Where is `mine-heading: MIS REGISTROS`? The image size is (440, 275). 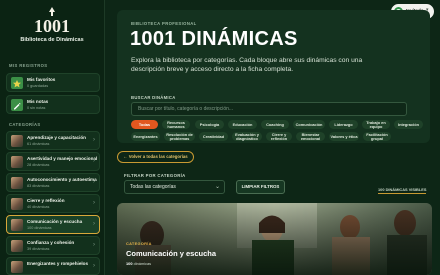 mine-heading: MIS REGISTROS is located at coordinates (28, 65).